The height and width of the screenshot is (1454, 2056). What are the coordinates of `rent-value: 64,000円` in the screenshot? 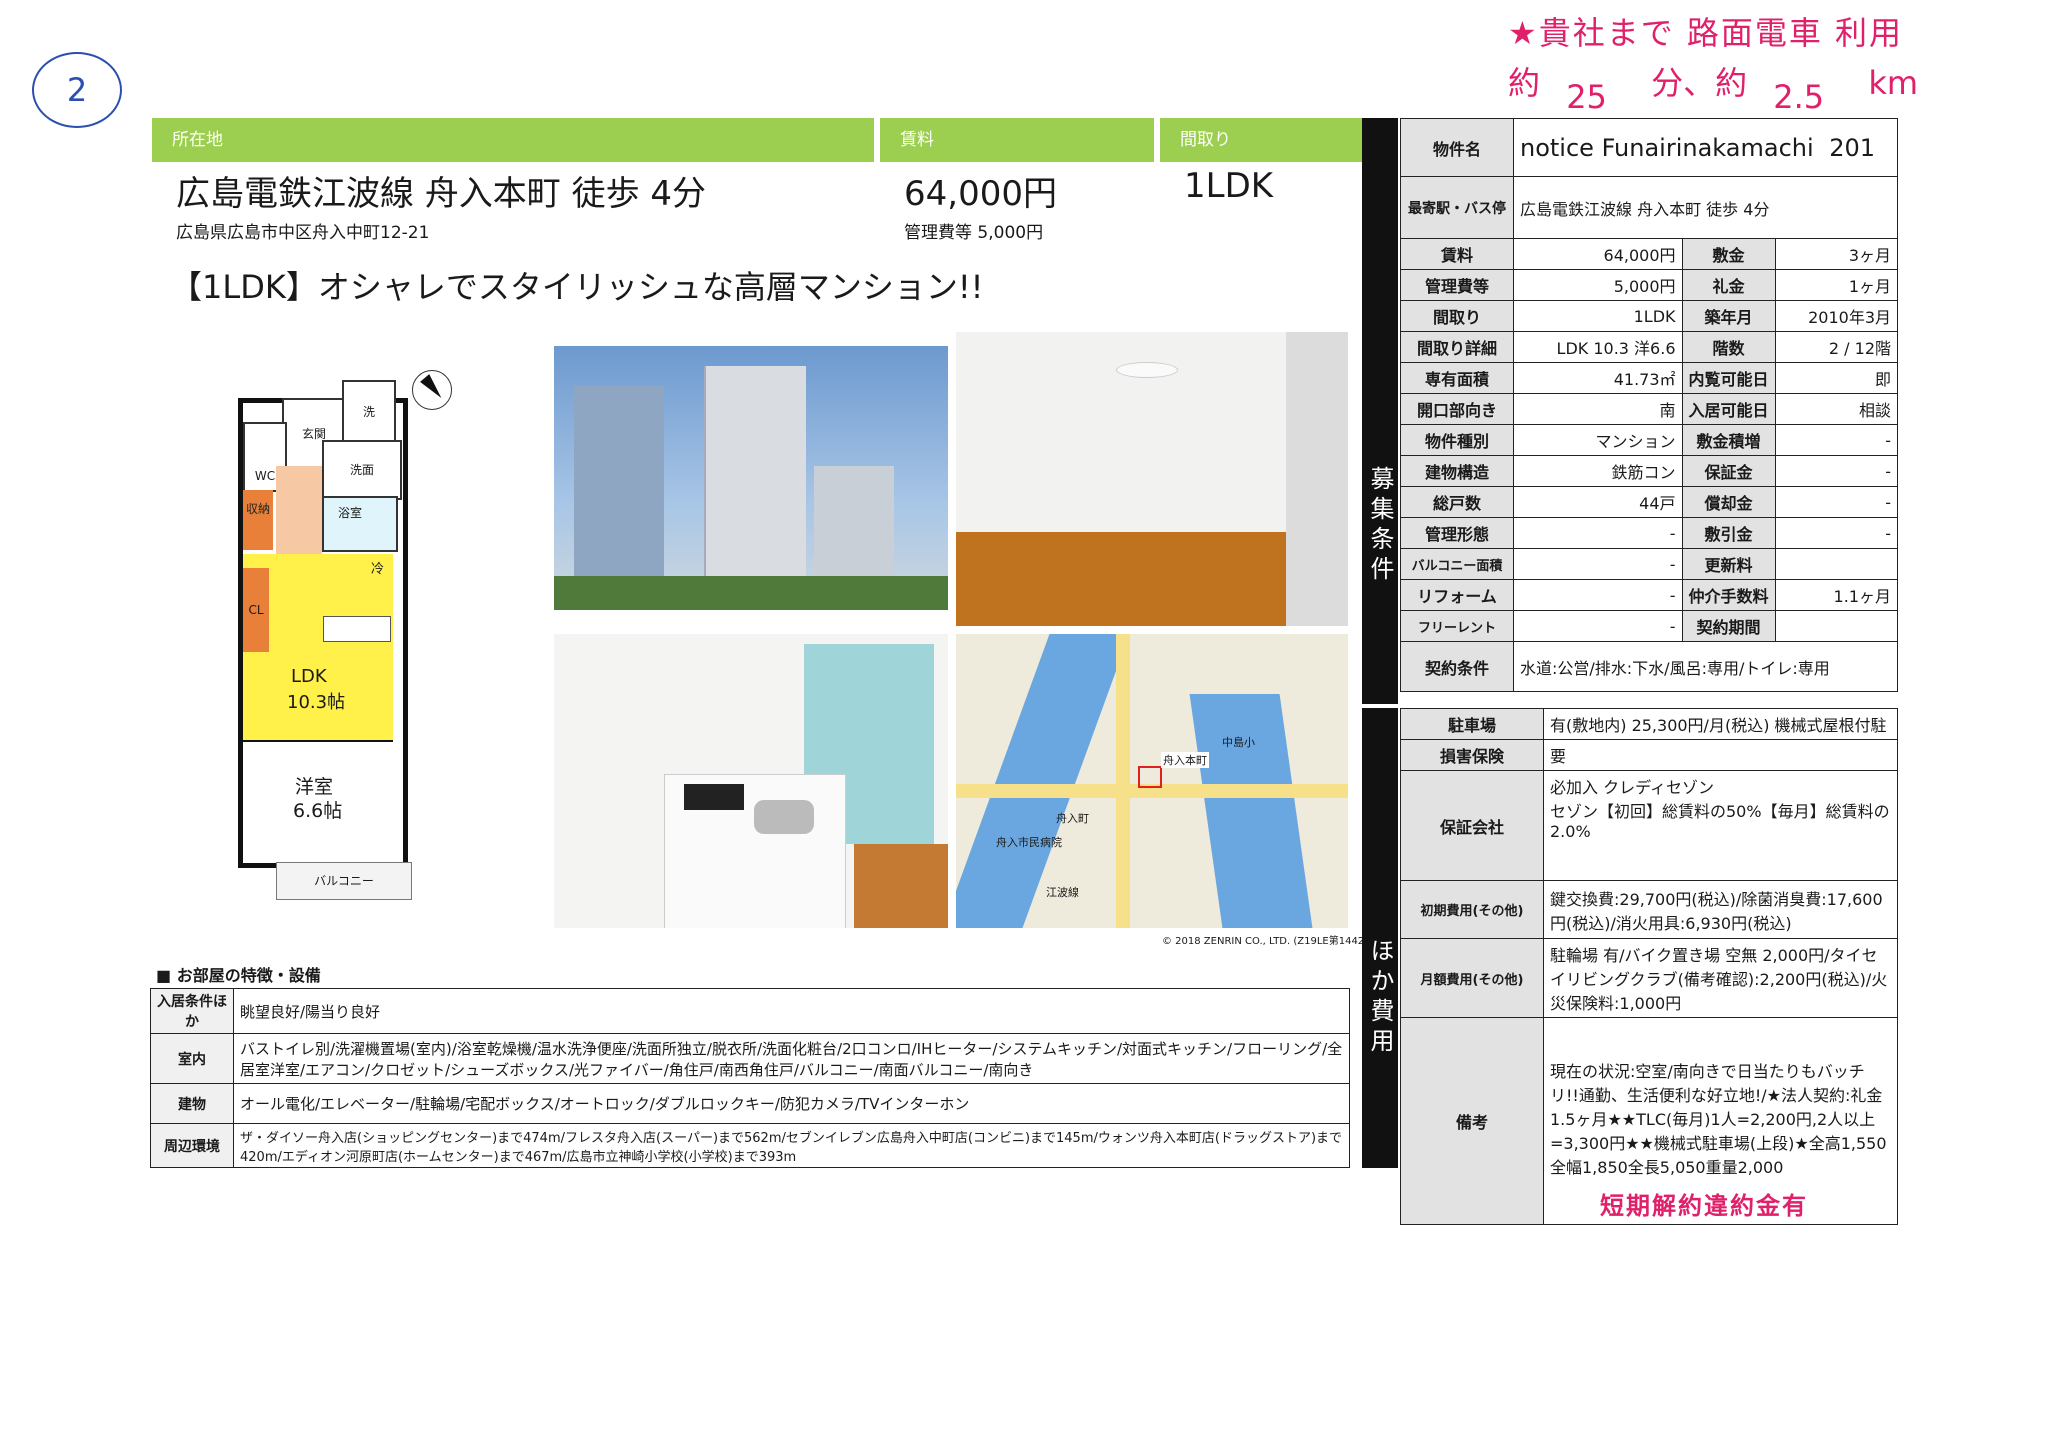 It's located at (980, 194).